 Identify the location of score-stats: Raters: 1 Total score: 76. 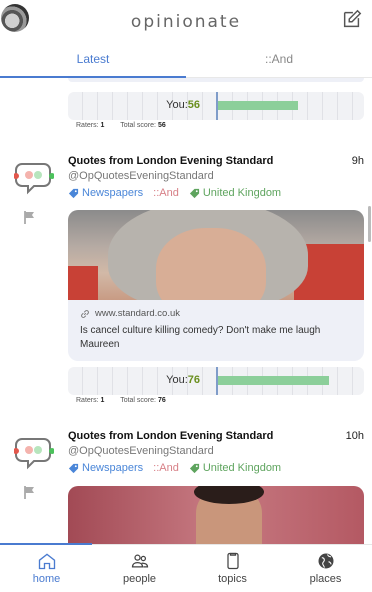
(121, 400).